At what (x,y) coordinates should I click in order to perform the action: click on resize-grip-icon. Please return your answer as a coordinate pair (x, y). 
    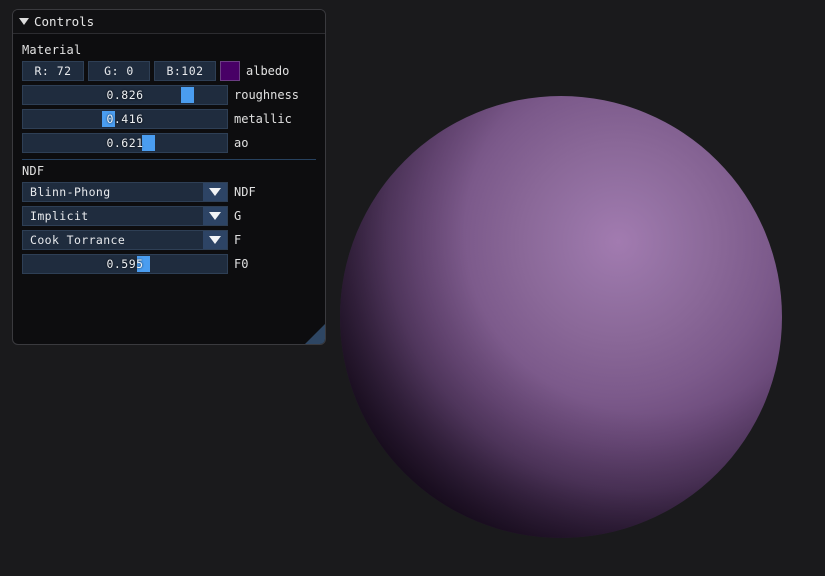
    Looking at the image, I should click on (315, 334).